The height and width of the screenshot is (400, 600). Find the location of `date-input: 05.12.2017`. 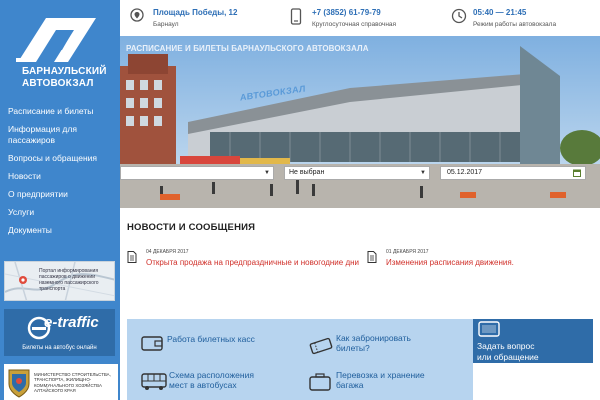

date-input: 05.12.2017 is located at coordinates (513, 173).